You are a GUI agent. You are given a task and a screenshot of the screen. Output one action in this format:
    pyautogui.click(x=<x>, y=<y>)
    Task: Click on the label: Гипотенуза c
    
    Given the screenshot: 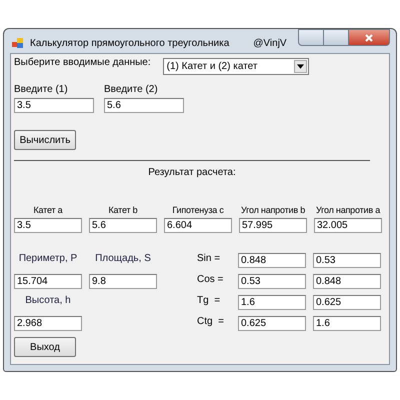 What is the action you would take?
    pyautogui.click(x=198, y=210)
    